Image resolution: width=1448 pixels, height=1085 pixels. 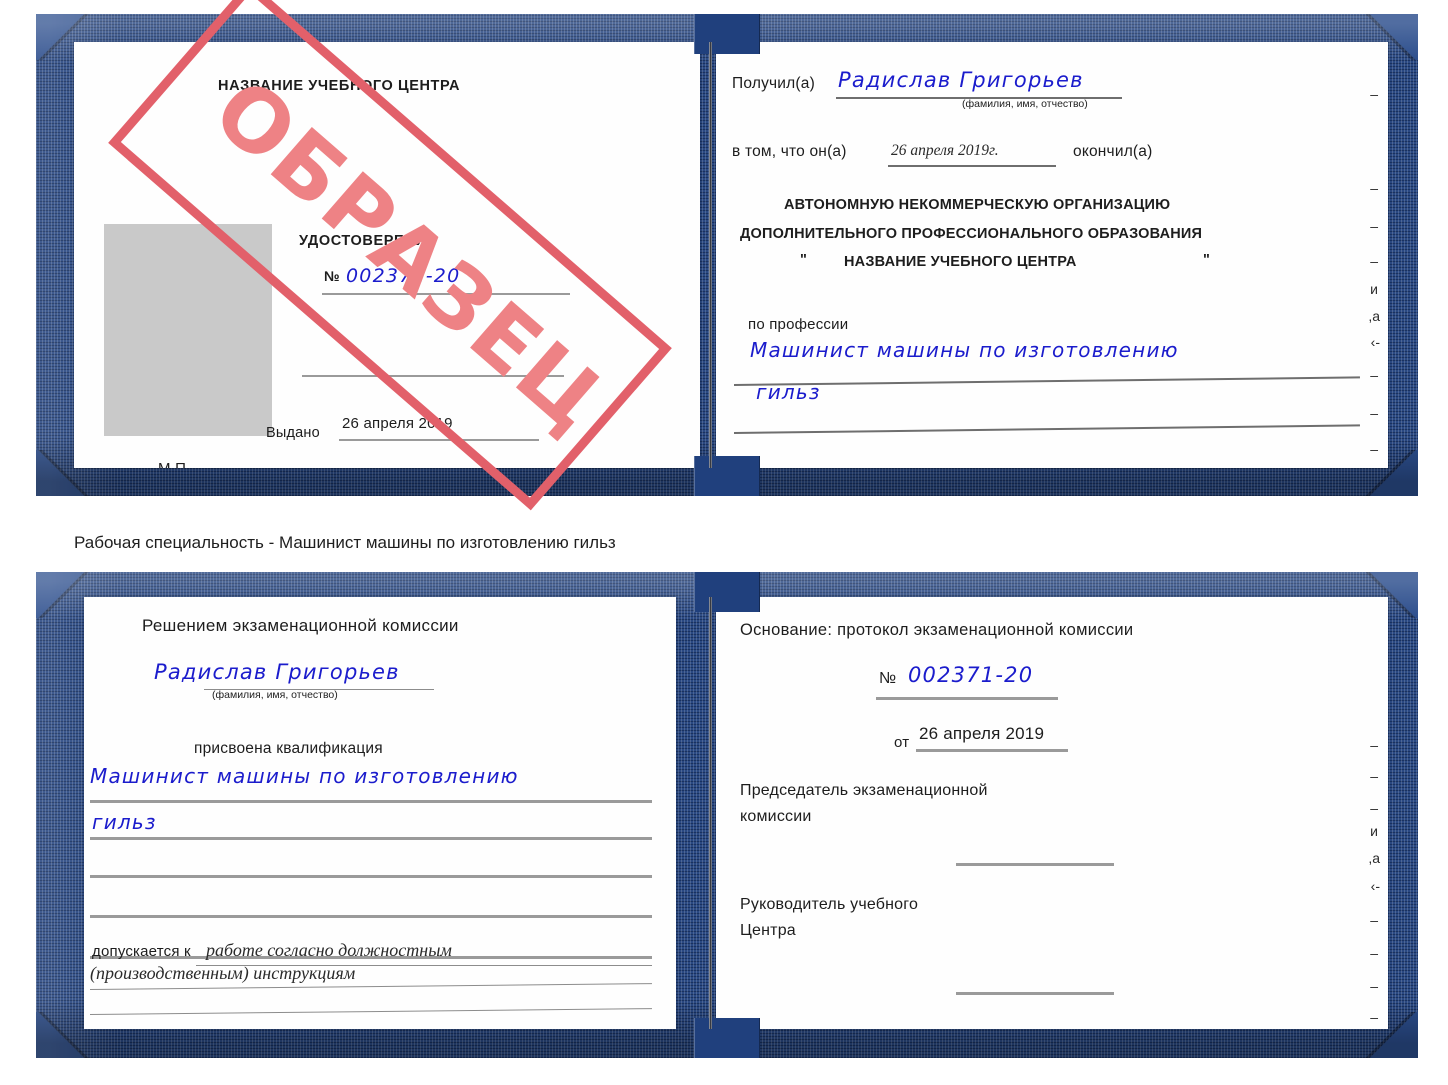 I want to click on student-name-hint: (фамилия, имя, отчество), so click(x=275, y=695).